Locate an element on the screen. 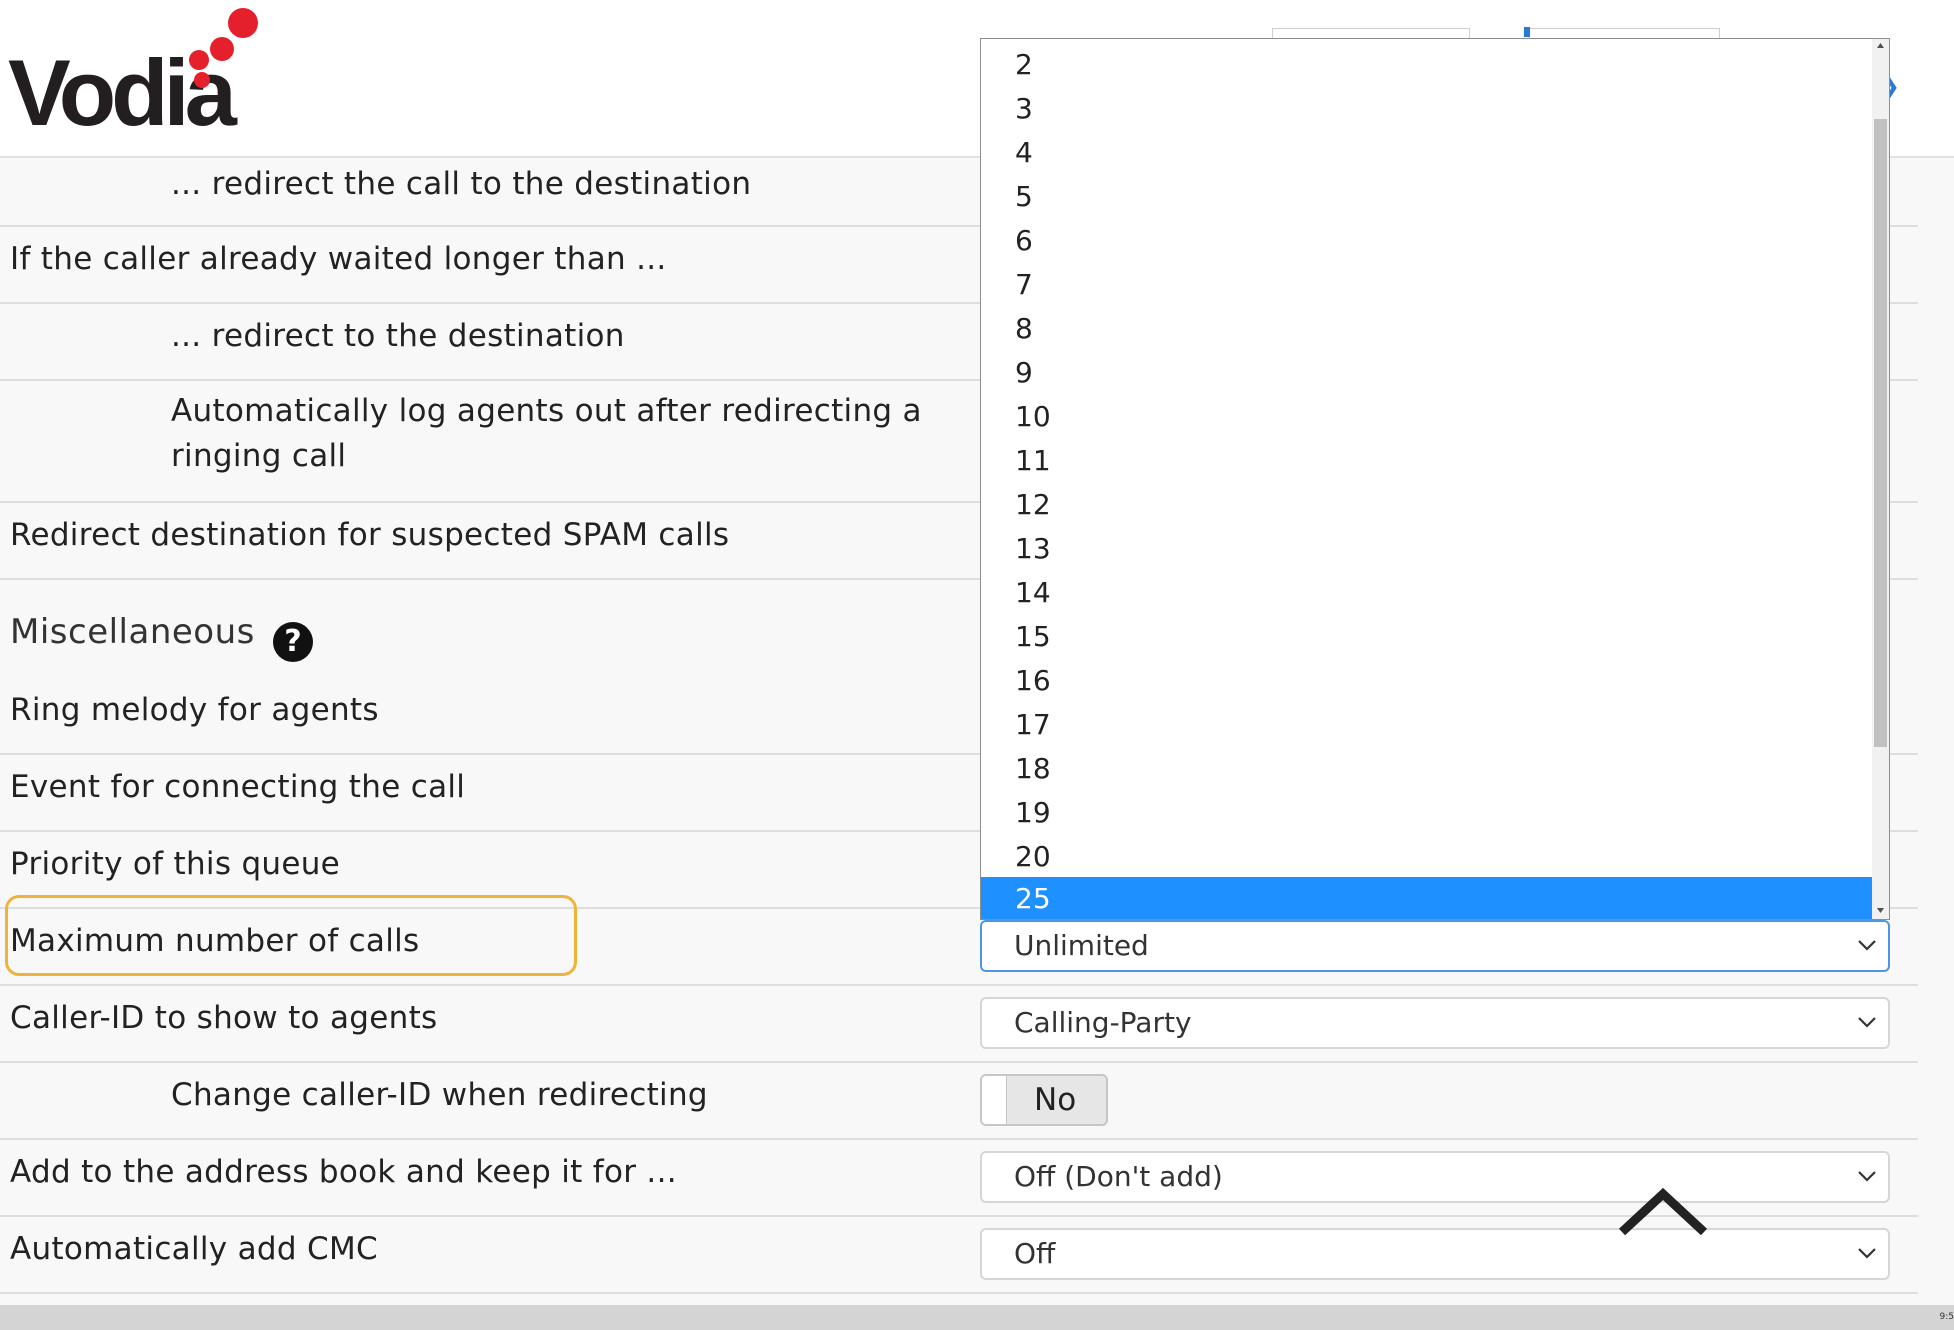  max-calls-value: Unlimited is located at coordinates (1081, 945).